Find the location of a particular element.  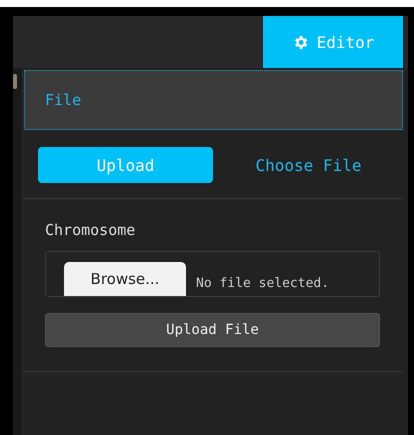

mode-tab: Choose File is located at coordinates (308, 165).